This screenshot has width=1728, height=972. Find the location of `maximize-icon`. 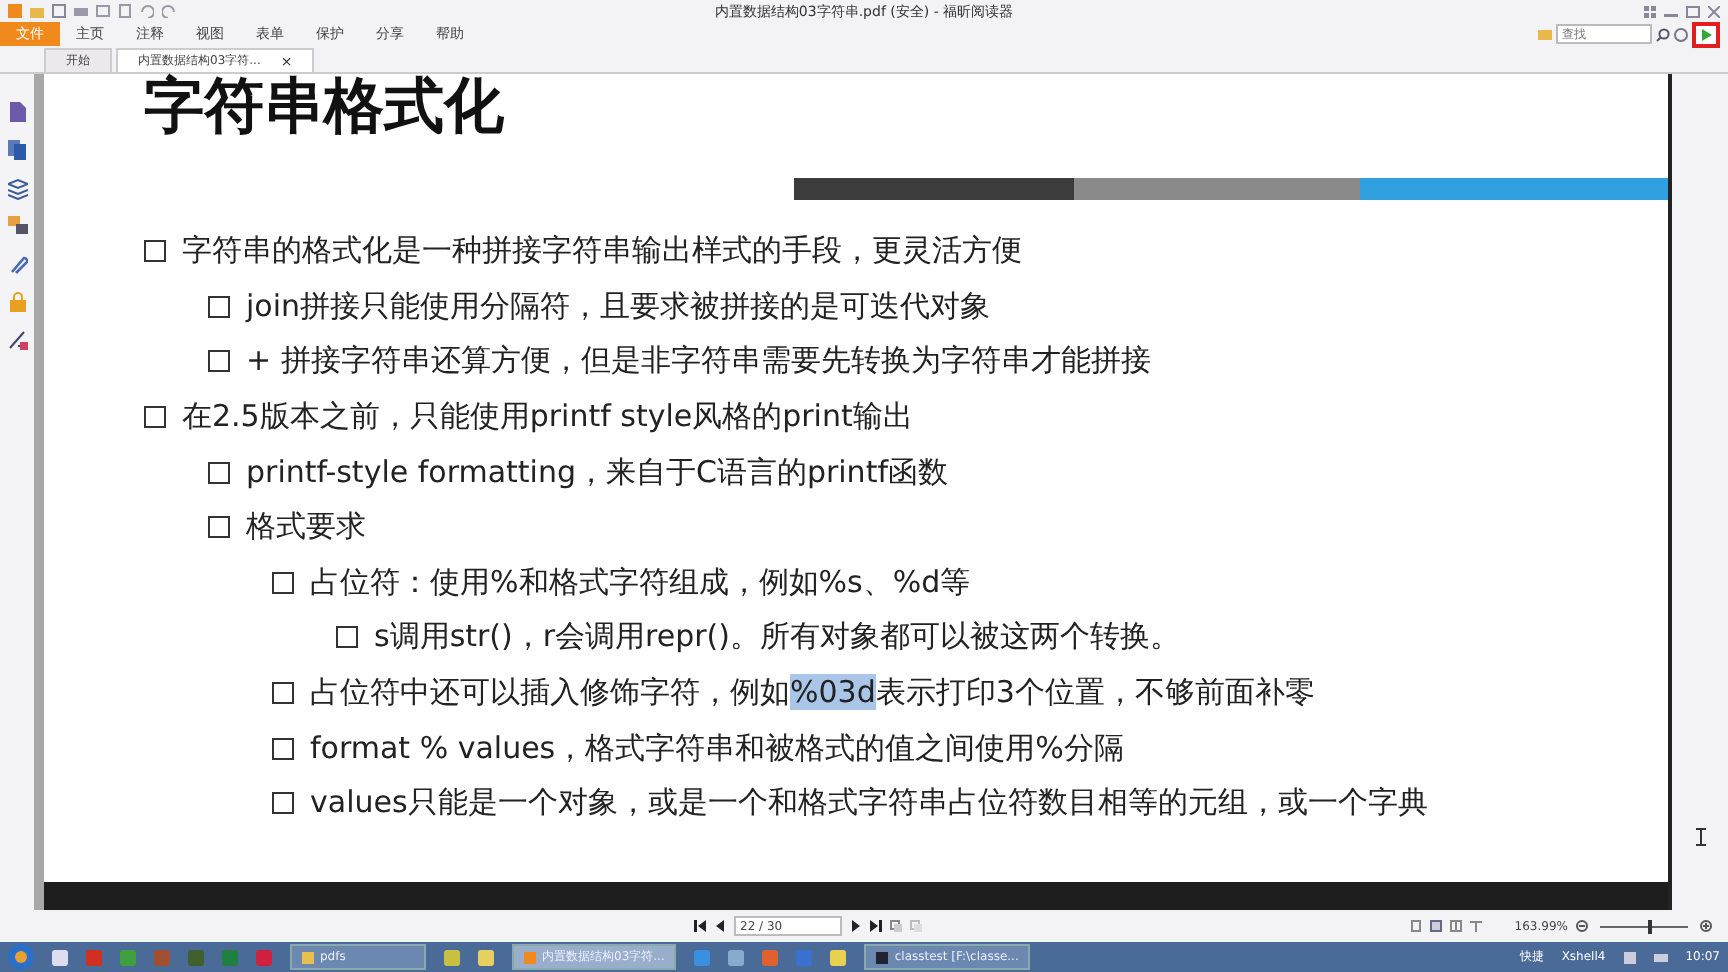

maximize-icon is located at coordinates (1693, 11).